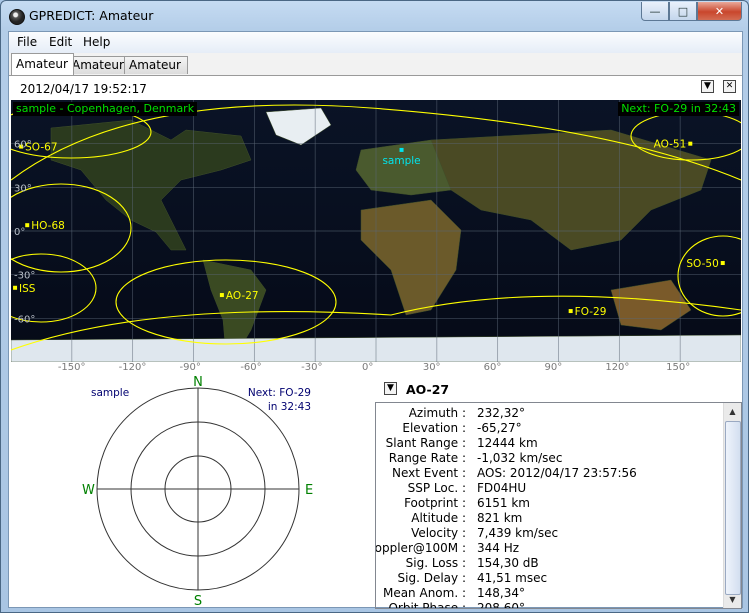  I want to click on latitude-label: 0°, so click(19, 232).